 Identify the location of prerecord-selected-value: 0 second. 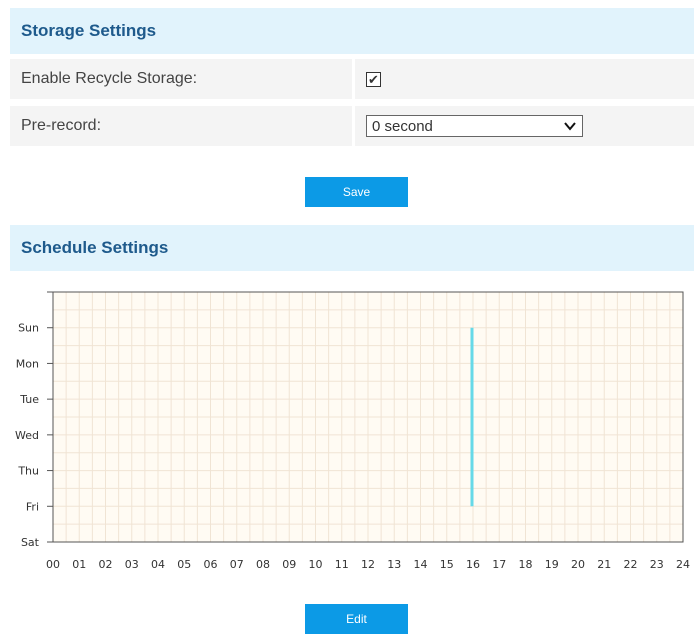
(402, 126).